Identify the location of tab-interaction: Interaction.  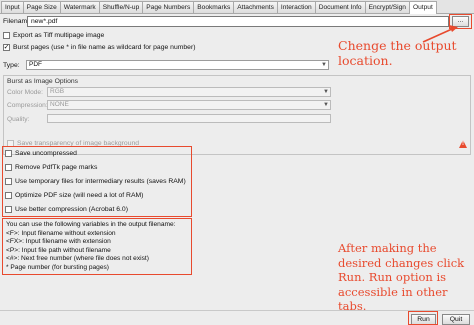
(296, 7).